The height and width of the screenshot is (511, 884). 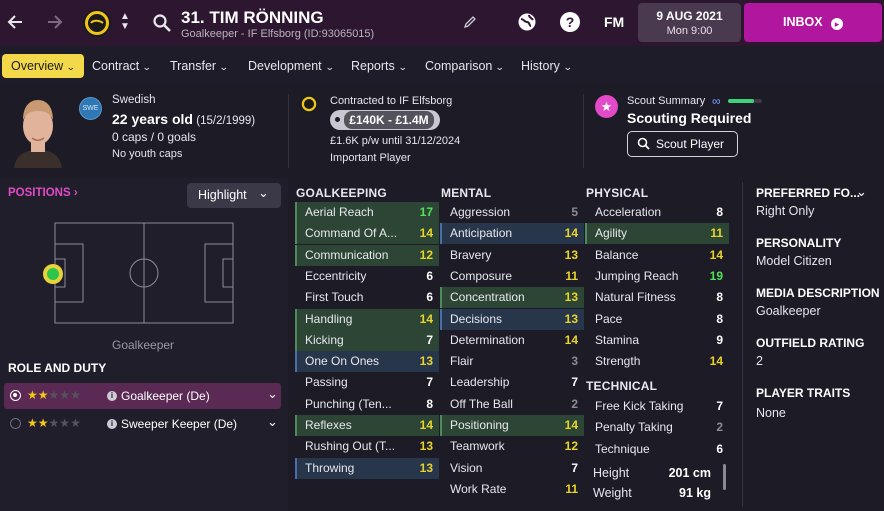 I want to click on attribute-row: Determination 14, so click(x=512, y=340).